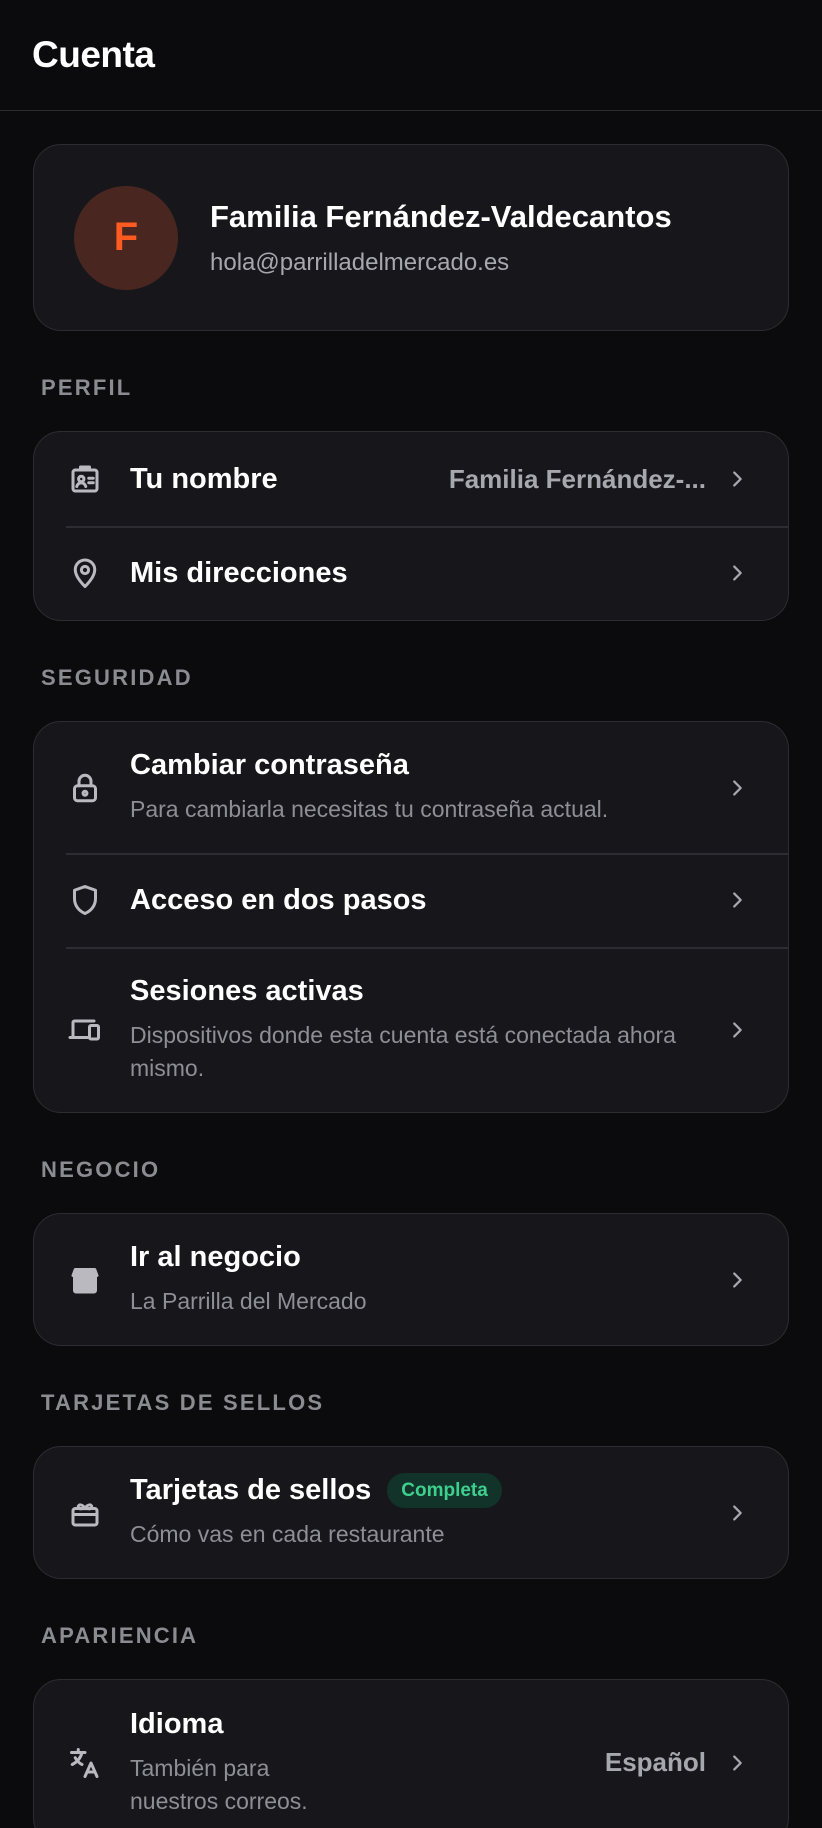  What do you see at coordinates (85, 573) in the screenshot?
I see `map-pin-icon` at bounding box center [85, 573].